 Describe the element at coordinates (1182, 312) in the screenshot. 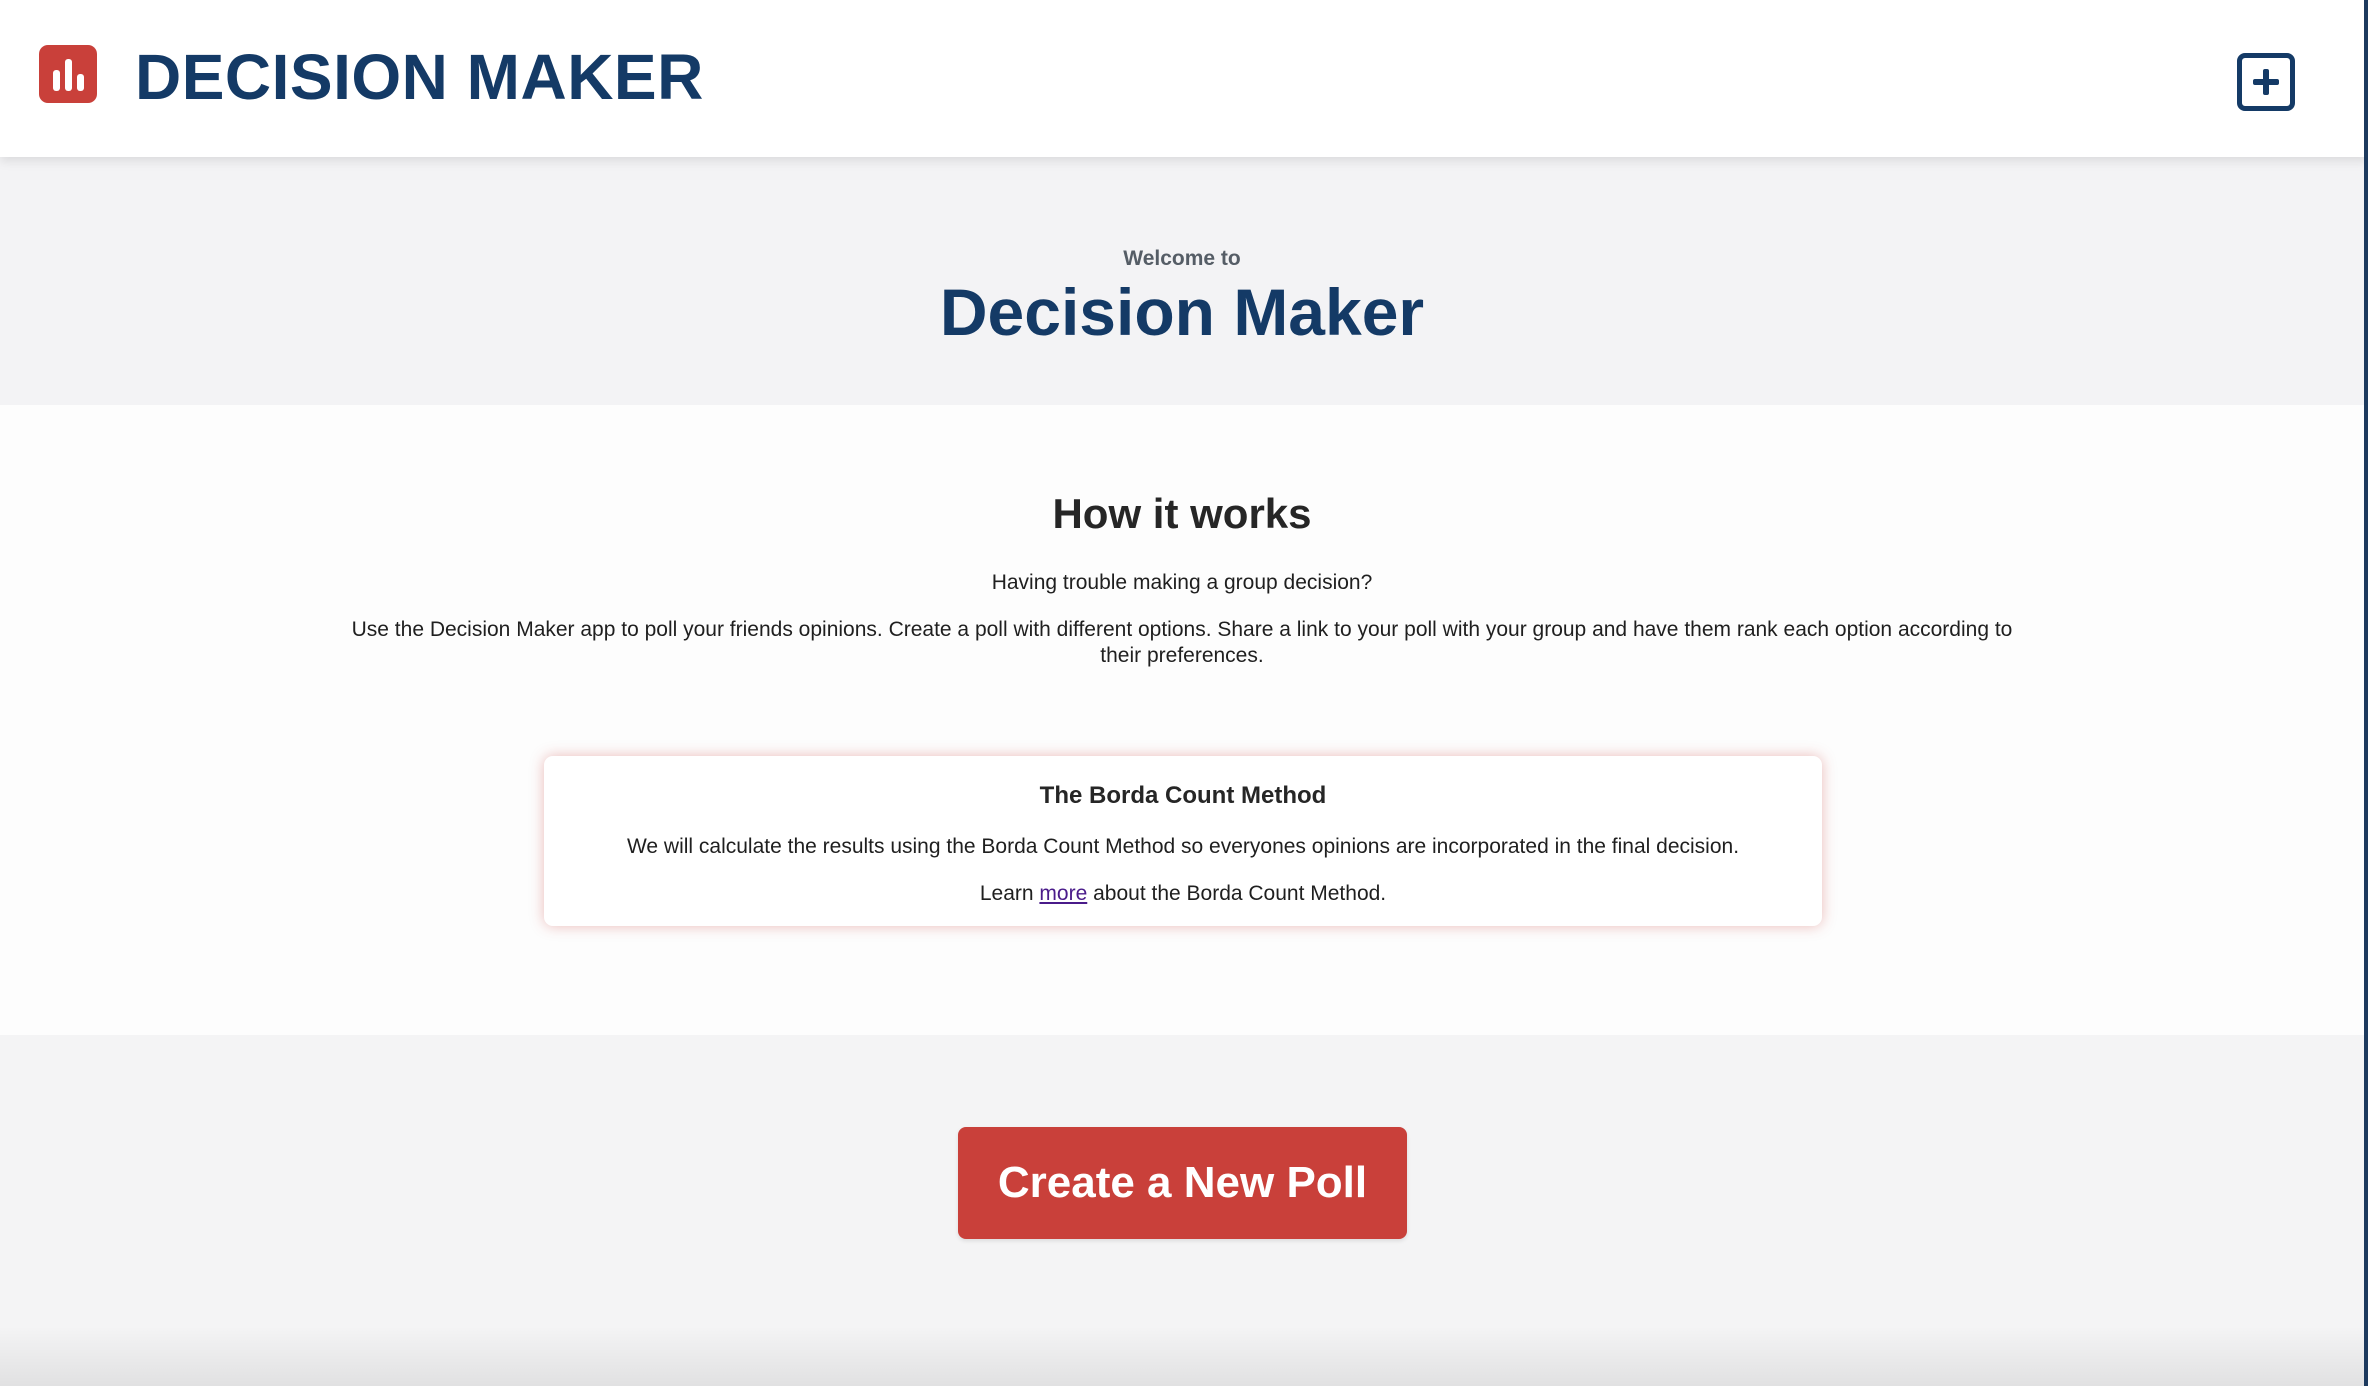

I see `welcome-title: Decision Maker` at that location.